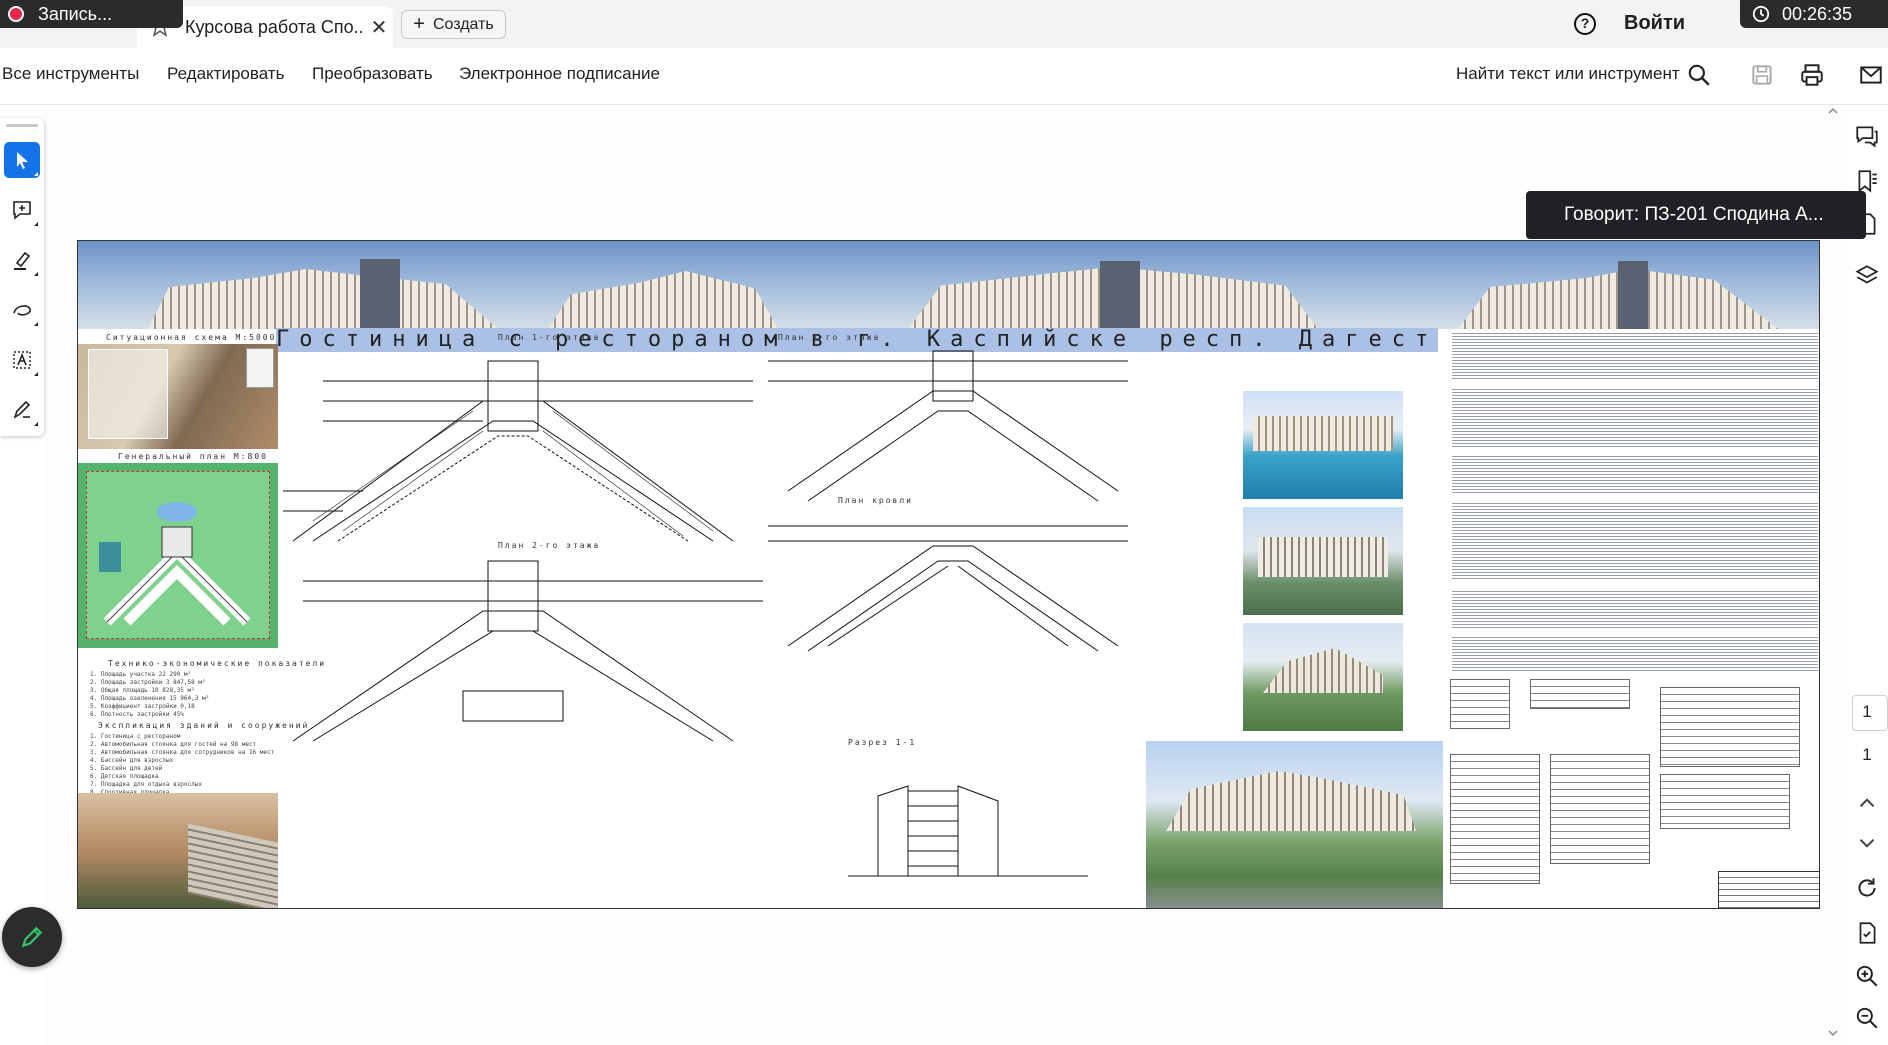 This screenshot has height=1045, width=1888. What do you see at coordinates (178, 850) in the screenshot?
I see `sunset-render-photo` at bounding box center [178, 850].